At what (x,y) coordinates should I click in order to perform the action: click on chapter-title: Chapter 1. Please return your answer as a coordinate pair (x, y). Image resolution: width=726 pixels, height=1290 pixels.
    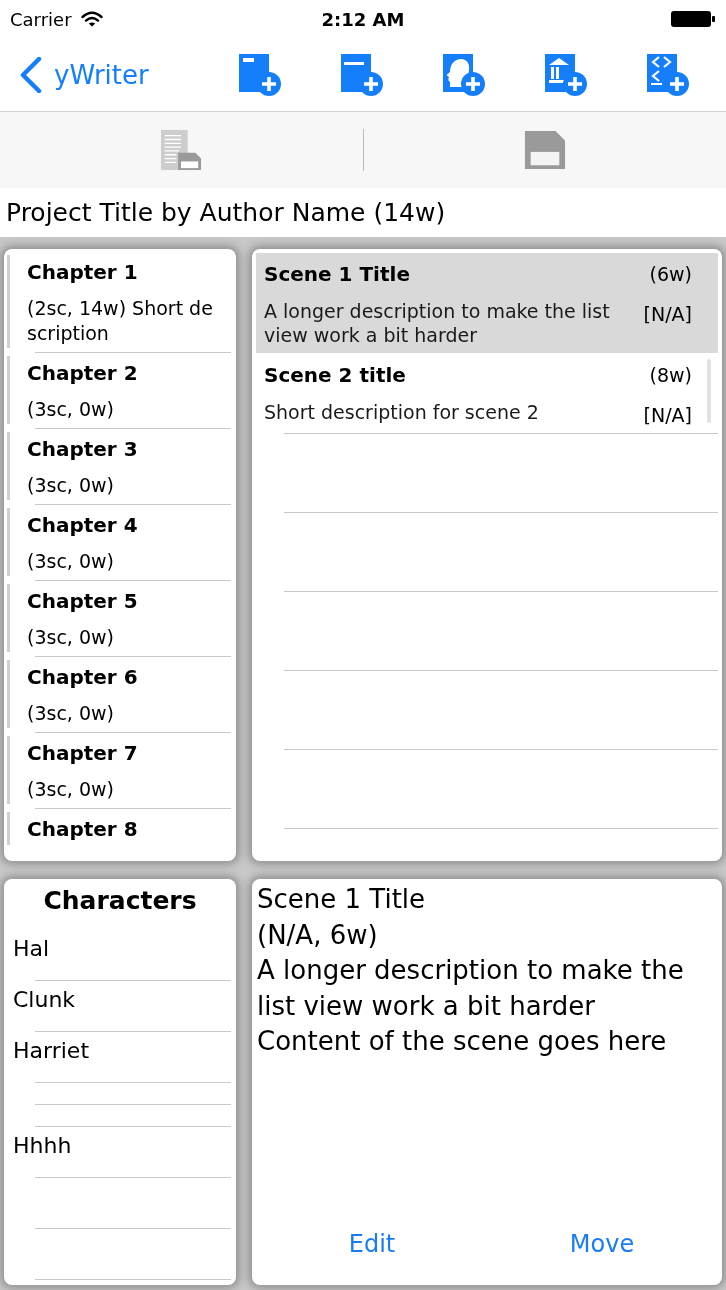
    Looking at the image, I should click on (83, 272).